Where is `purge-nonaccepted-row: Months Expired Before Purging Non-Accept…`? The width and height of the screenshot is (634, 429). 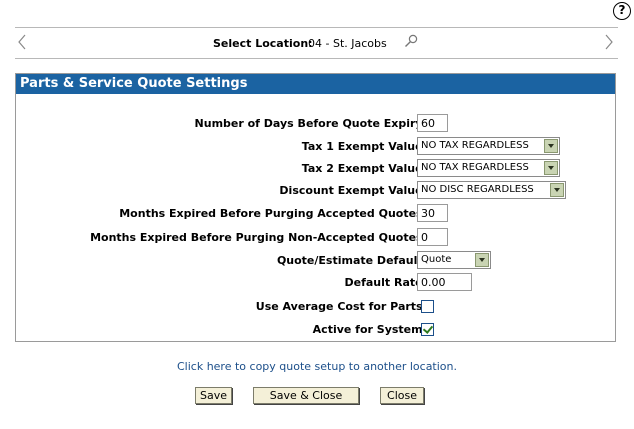
purge-nonaccepted-row: Months Expired Before Purging Non-Accept… is located at coordinates (315, 238).